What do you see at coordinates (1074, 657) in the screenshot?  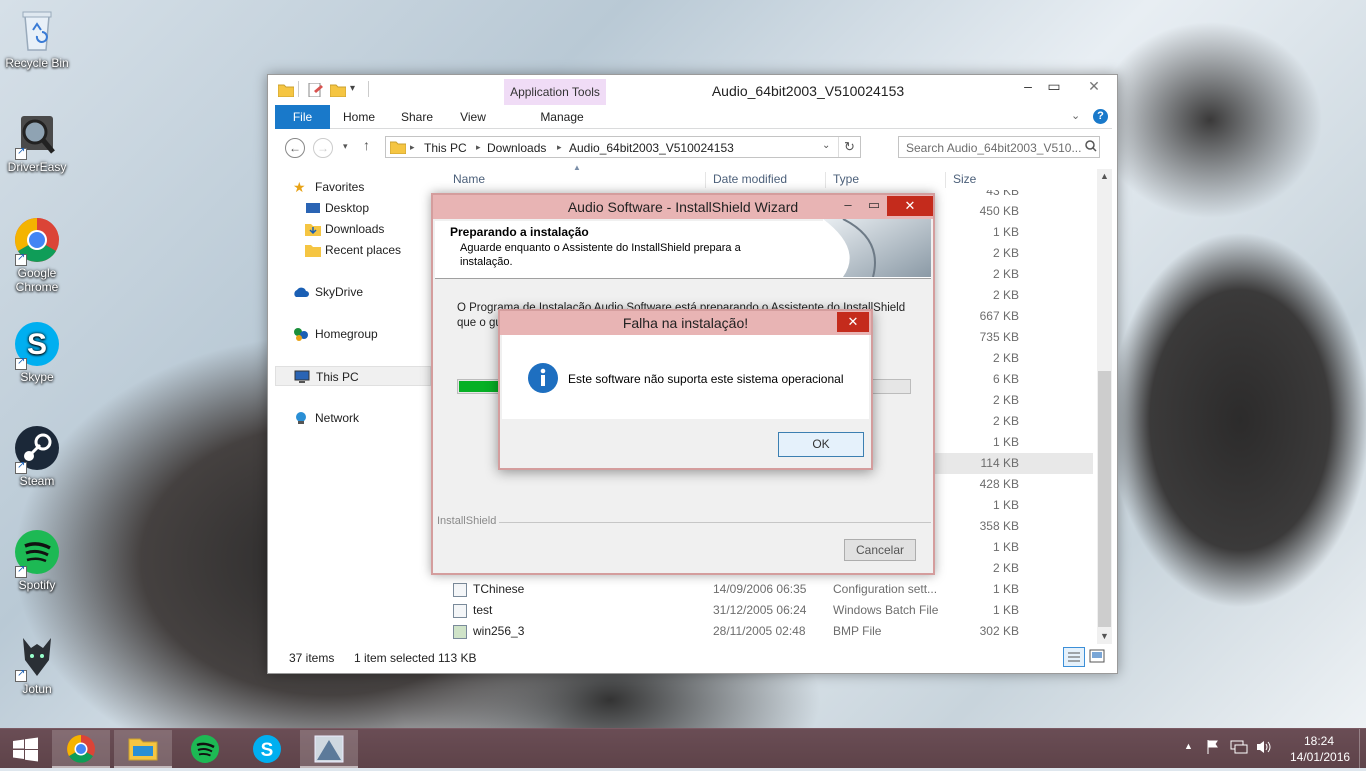 I see `details-view-icon` at bounding box center [1074, 657].